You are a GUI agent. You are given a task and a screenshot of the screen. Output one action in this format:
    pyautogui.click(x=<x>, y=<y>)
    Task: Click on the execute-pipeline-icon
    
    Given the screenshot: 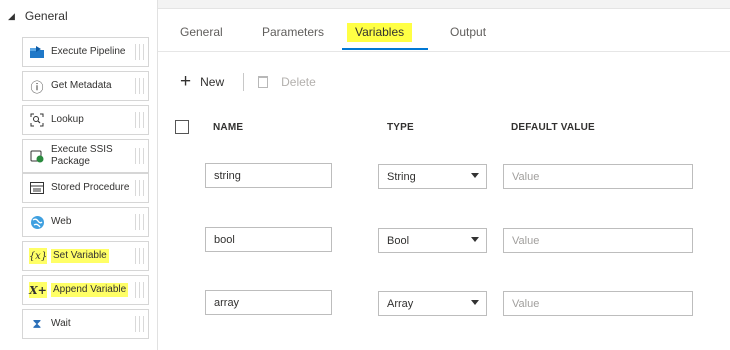 What is the action you would take?
    pyautogui.click(x=37, y=52)
    